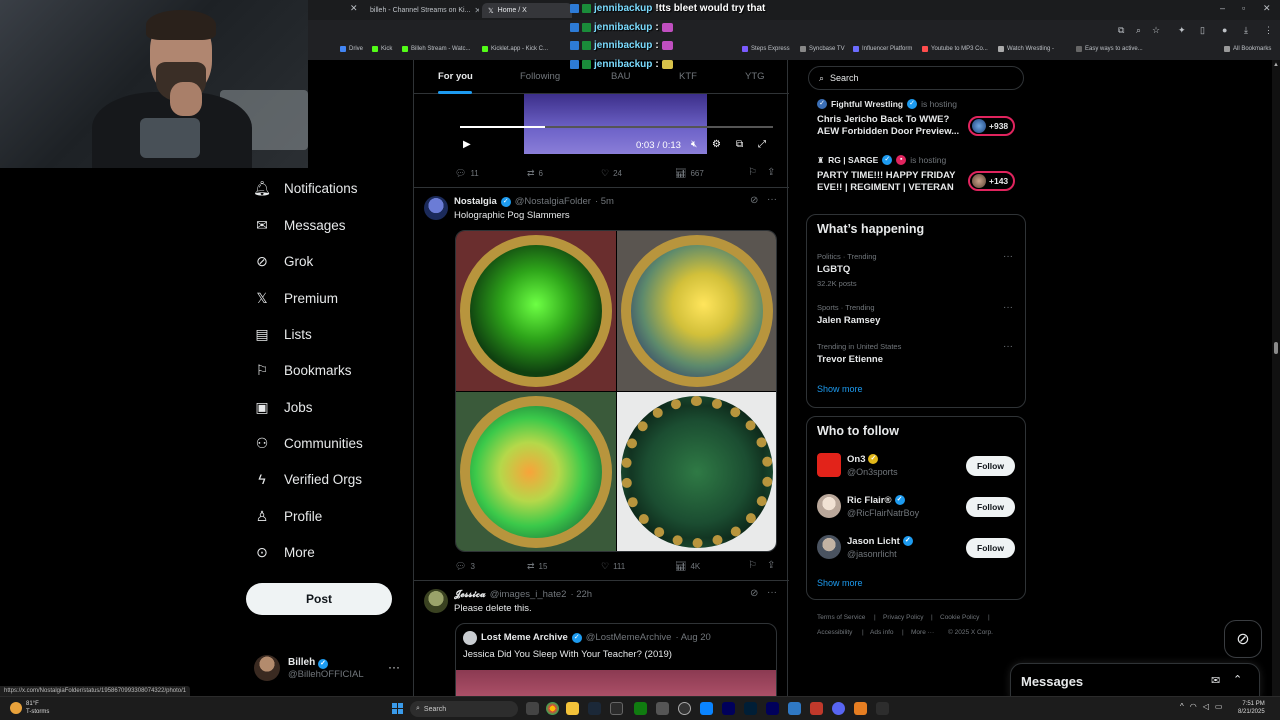 The width and height of the screenshot is (1280, 720). I want to click on bookmark-icon: ⚐, so click(752, 565).